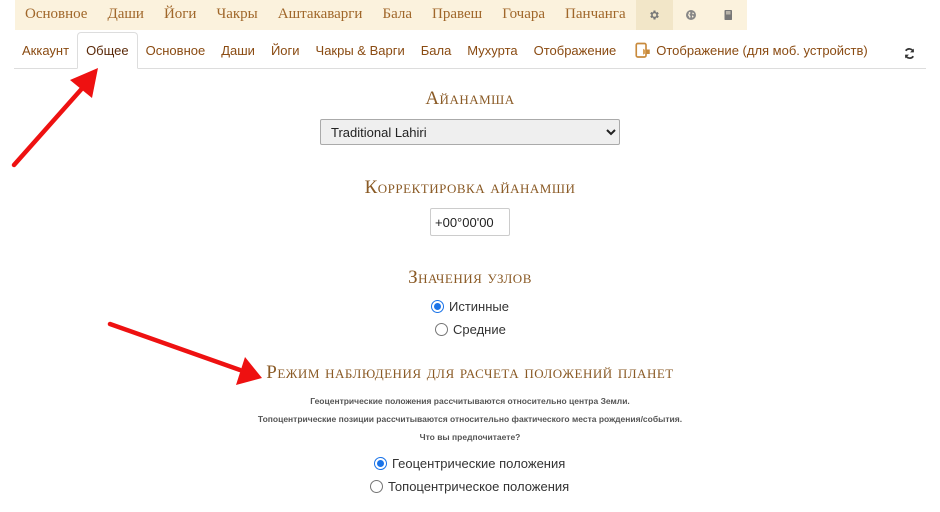  I want to click on tab-muhurta: Мухурта, so click(492, 50).